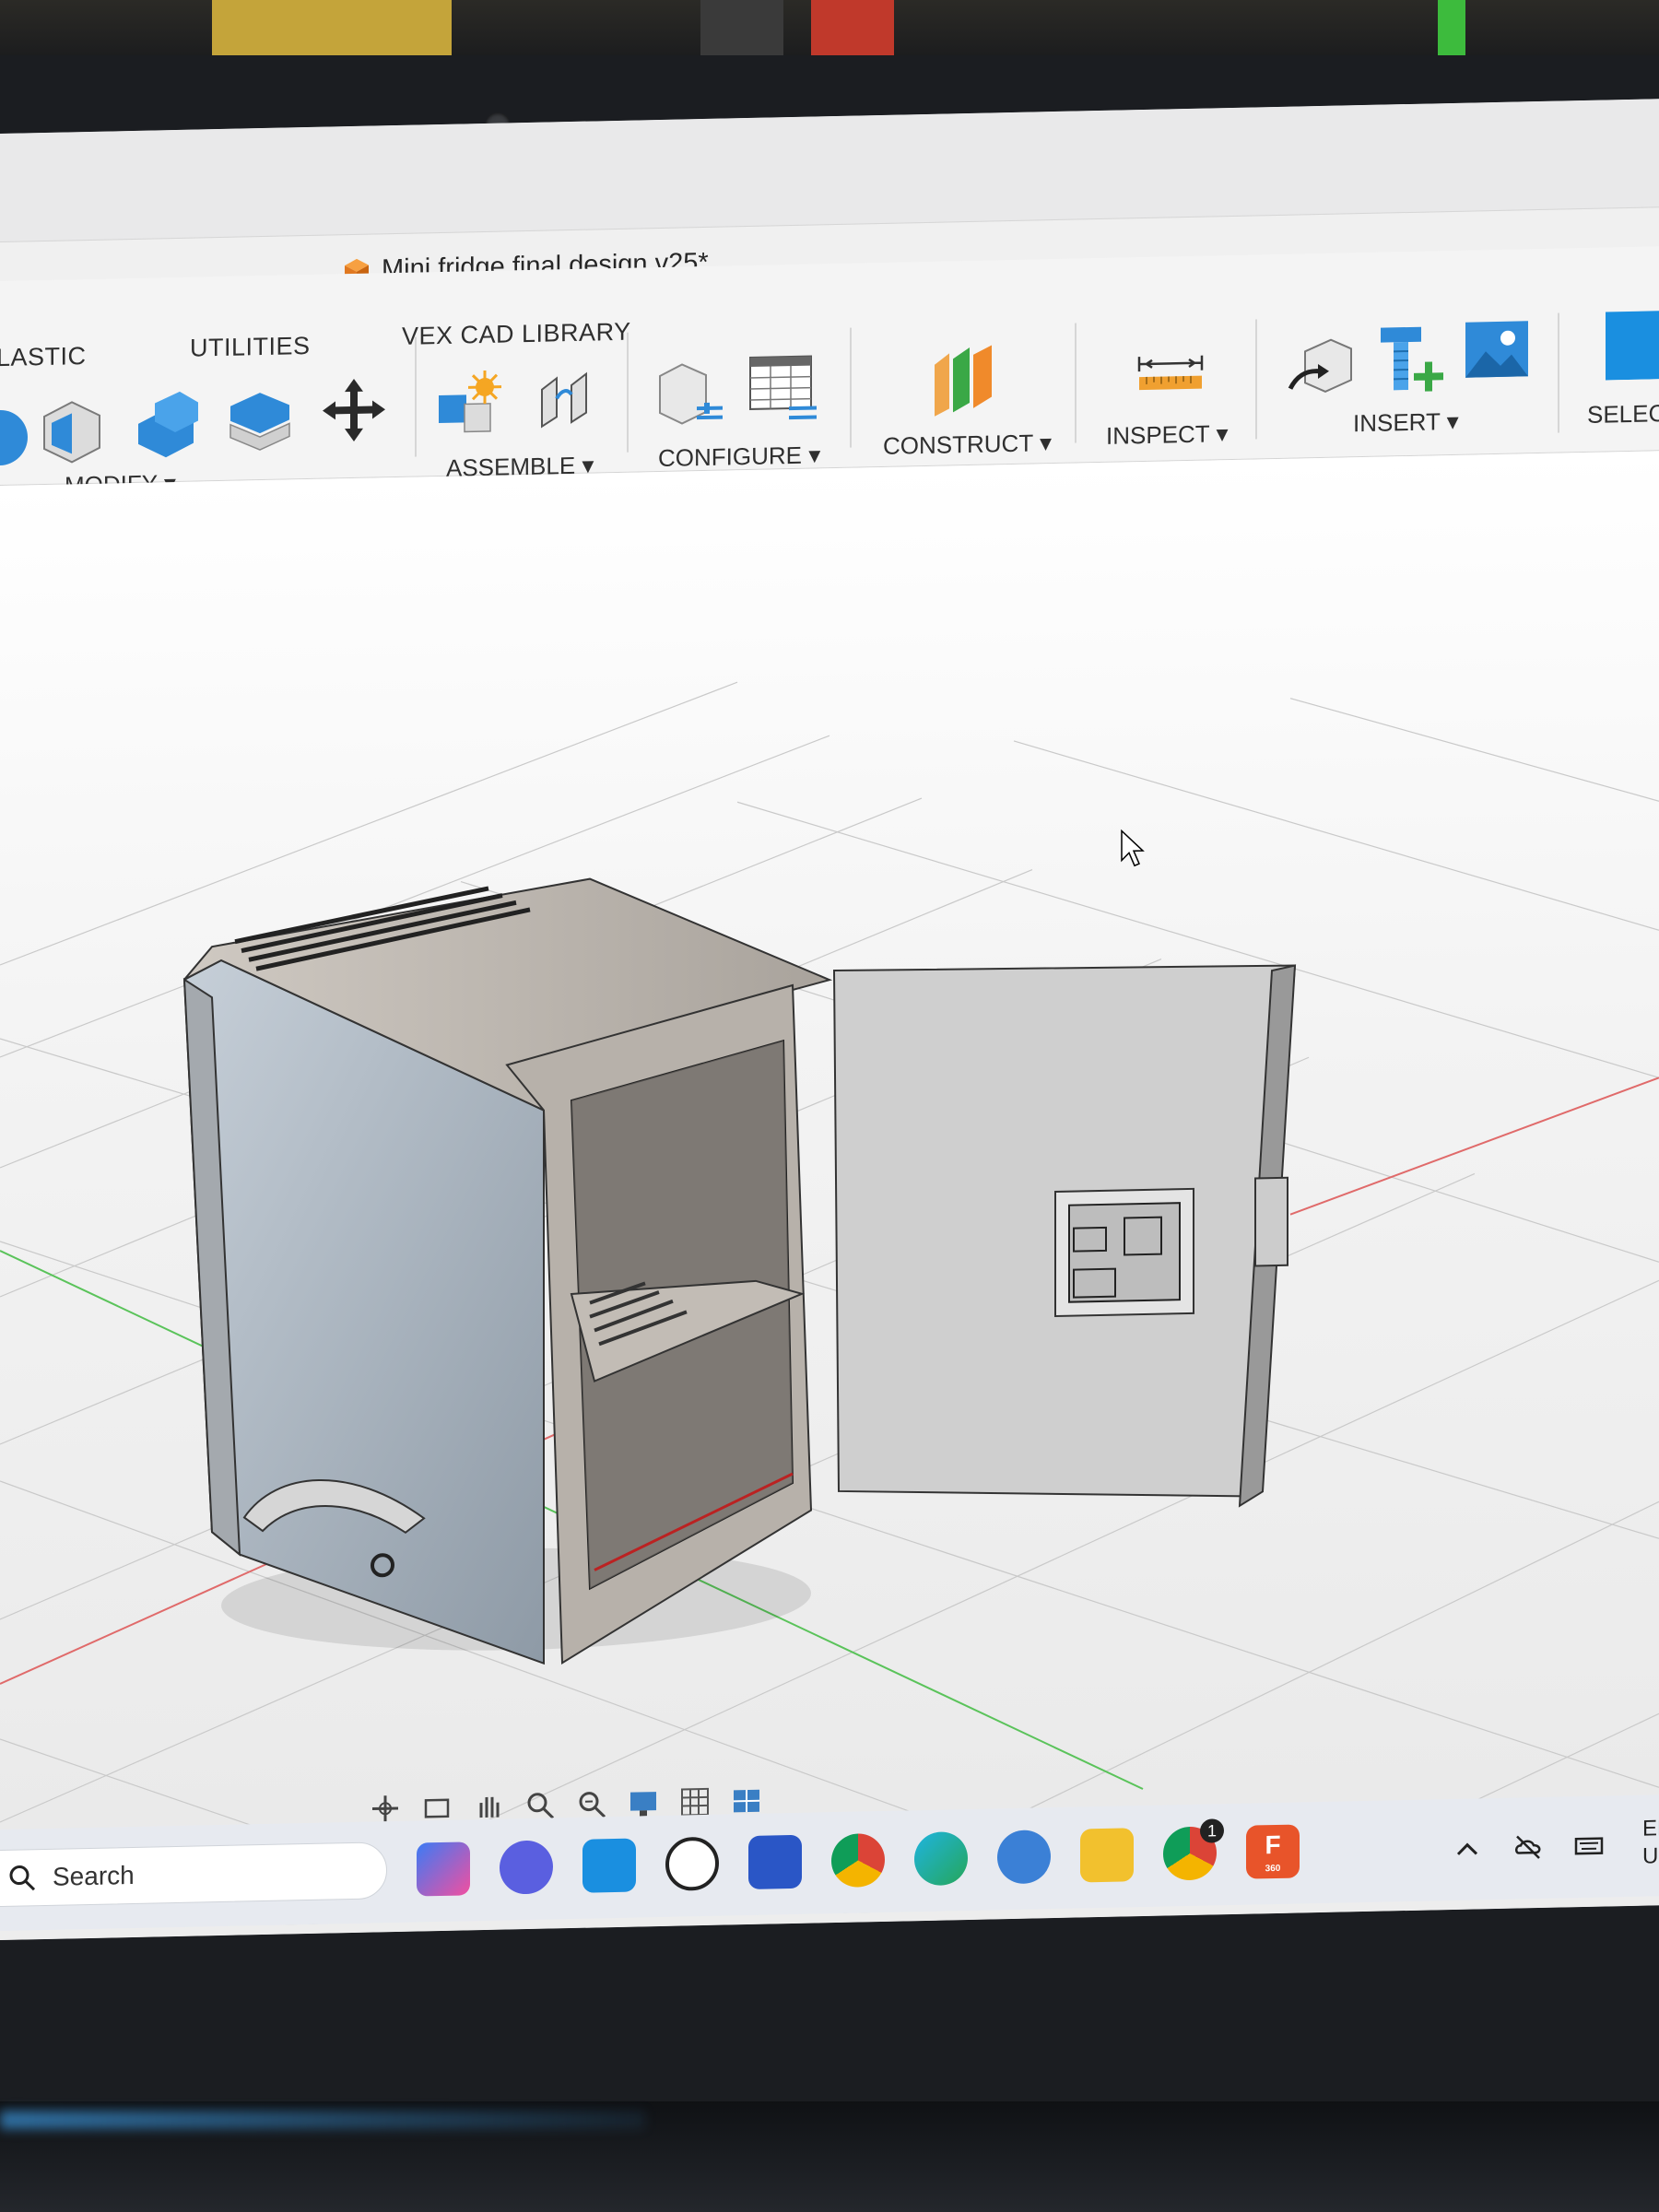 This screenshot has width=1659, height=2212. Describe the element at coordinates (1322, 366) in the screenshot. I see `insert-derive-icon` at that location.